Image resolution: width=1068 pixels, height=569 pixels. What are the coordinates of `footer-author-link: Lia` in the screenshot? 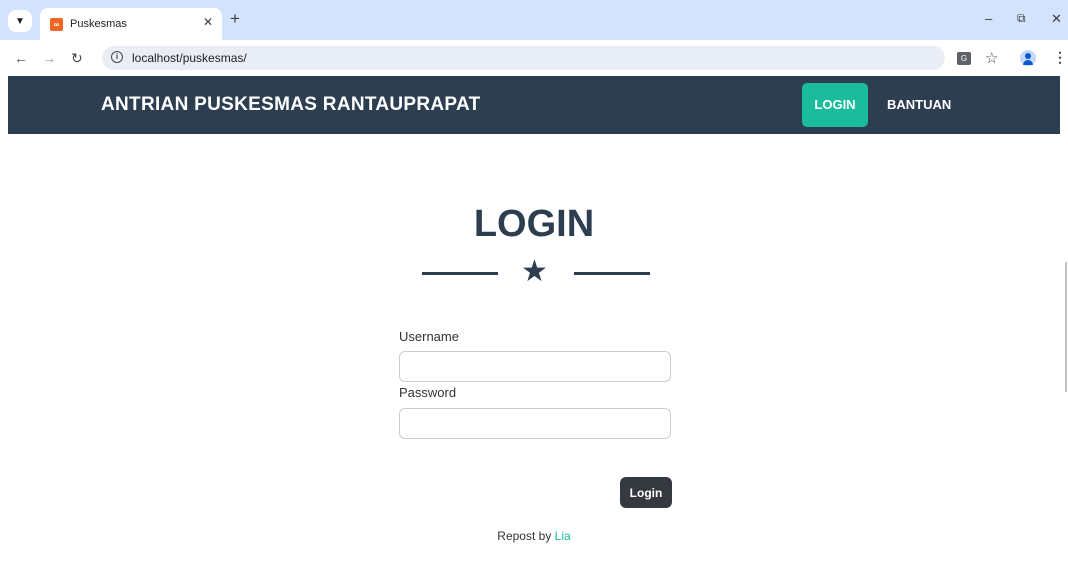 It's located at (563, 536).